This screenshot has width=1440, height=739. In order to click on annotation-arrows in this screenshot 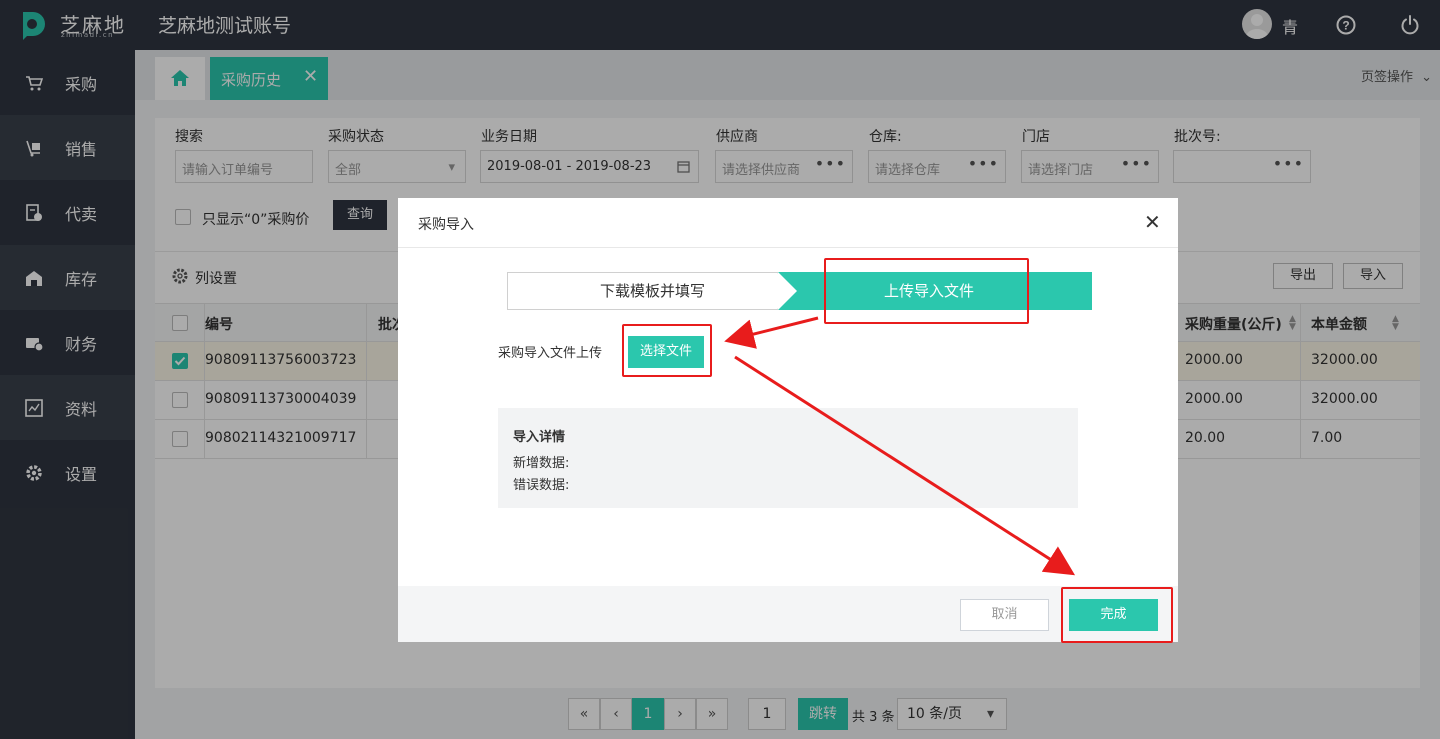, I will do `click(900, 446)`.